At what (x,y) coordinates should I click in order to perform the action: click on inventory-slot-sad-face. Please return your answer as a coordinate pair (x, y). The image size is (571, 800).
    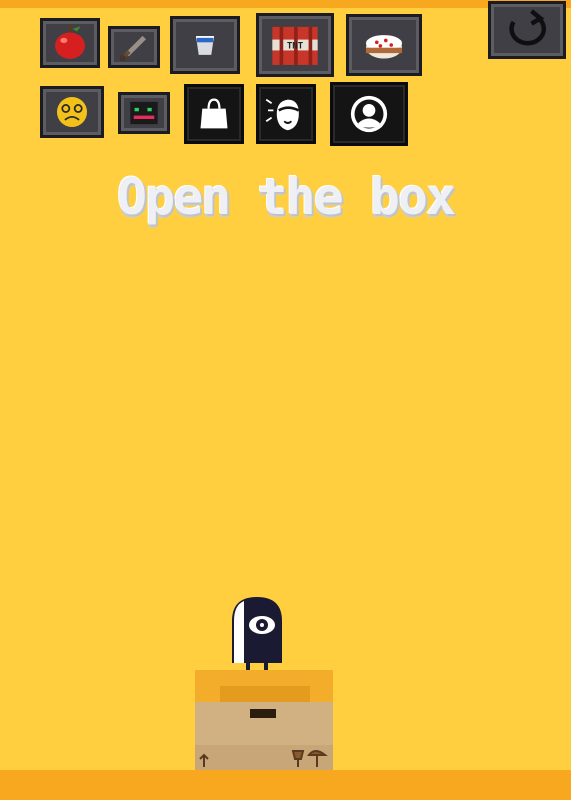
    Looking at the image, I should click on (72, 112).